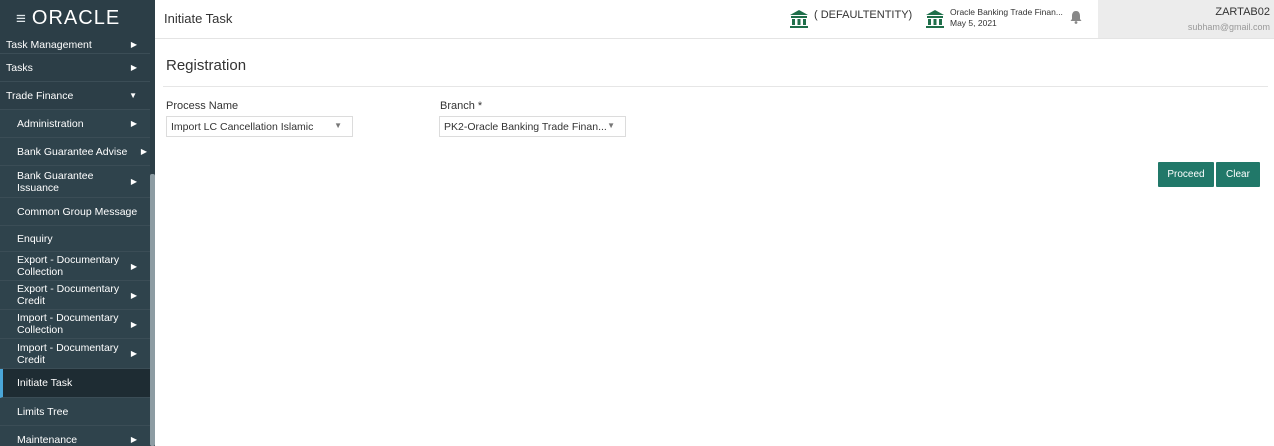  What do you see at coordinates (152, 310) in the screenshot?
I see `scrollbar-thumb` at bounding box center [152, 310].